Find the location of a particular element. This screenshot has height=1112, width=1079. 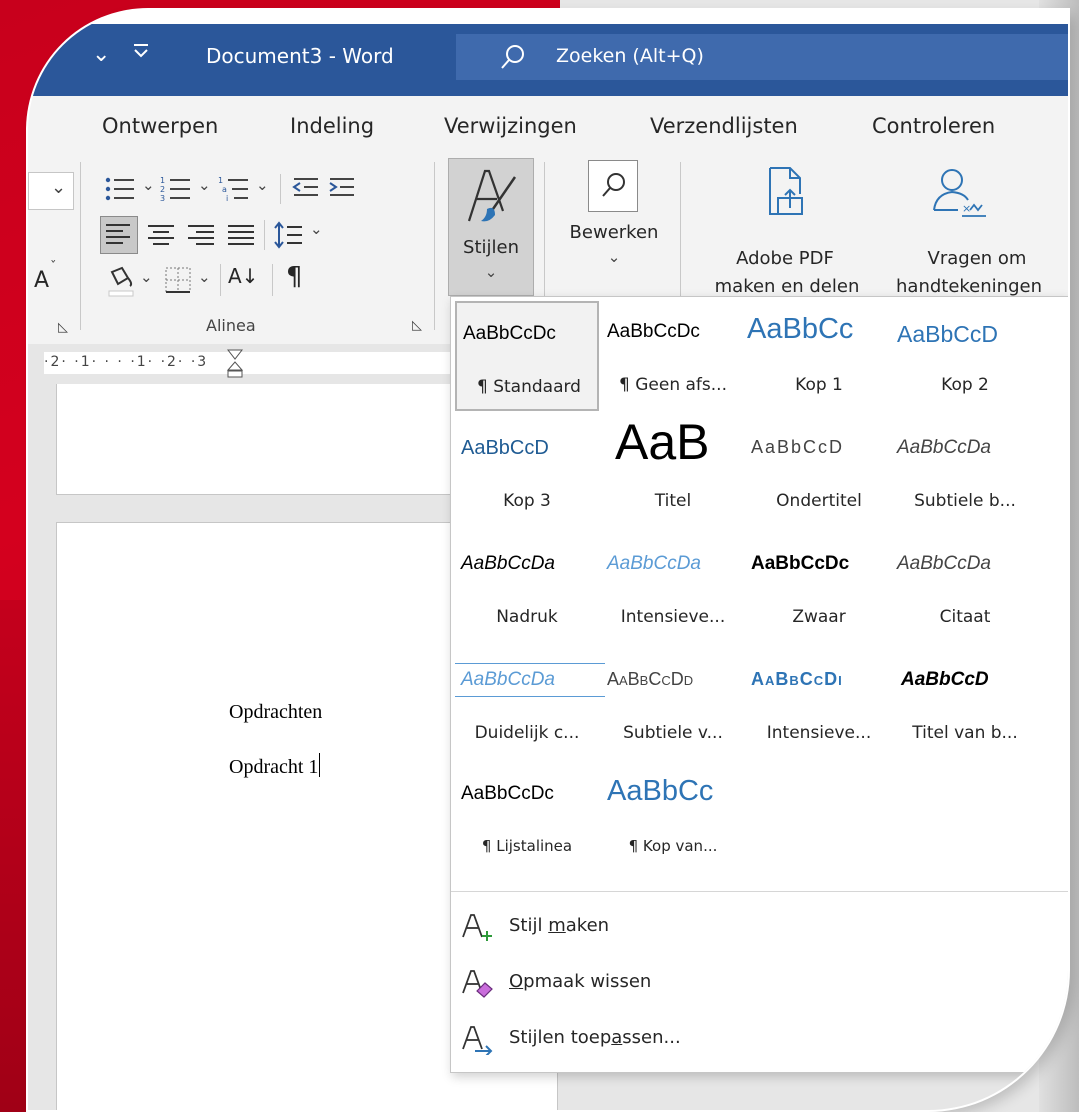

search-icon is located at coordinates (512, 57).